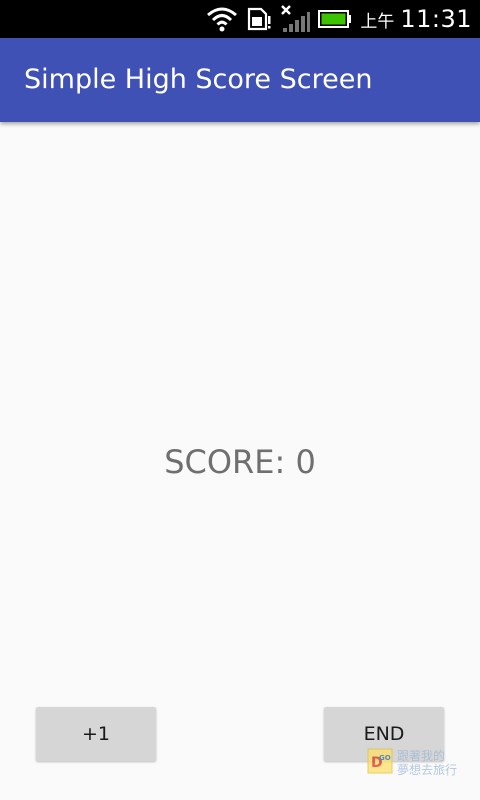 The width and height of the screenshot is (480, 800). I want to click on clock: 上午 11:31, so click(416, 19).